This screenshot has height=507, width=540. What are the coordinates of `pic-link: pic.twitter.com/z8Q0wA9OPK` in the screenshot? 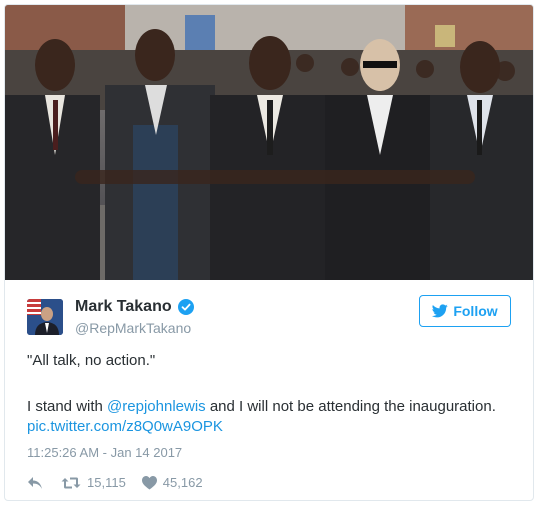 It's located at (125, 426).